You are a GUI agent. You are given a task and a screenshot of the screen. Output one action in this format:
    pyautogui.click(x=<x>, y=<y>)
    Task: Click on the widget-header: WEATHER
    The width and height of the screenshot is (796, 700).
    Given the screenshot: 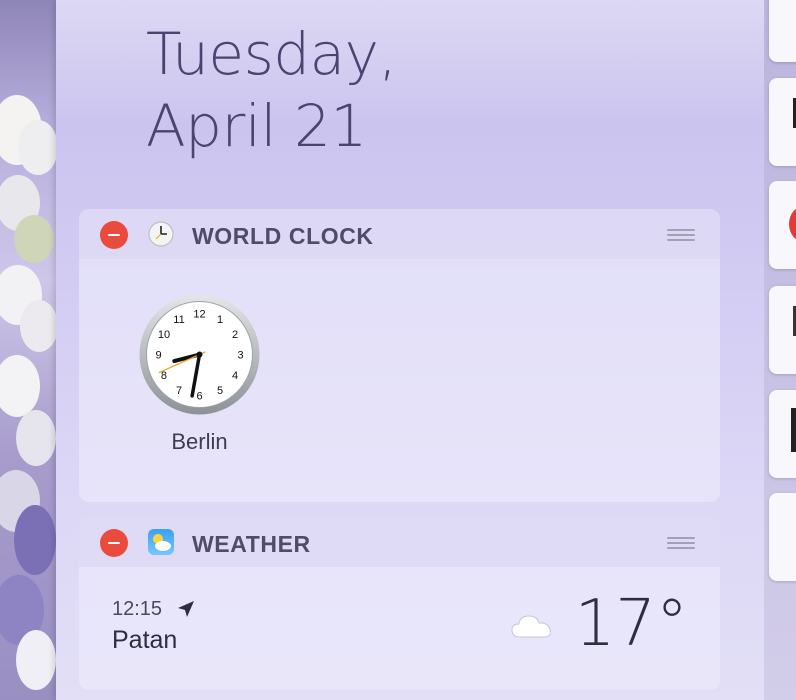 What is the action you would take?
    pyautogui.click(x=399, y=542)
    